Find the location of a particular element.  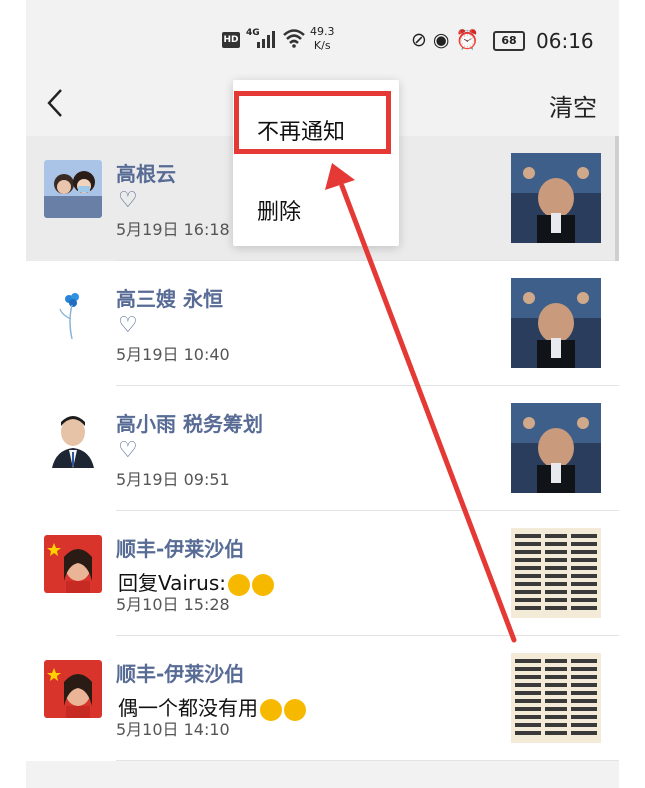

clear-button: 清空 is located at coordinates (573, 105).